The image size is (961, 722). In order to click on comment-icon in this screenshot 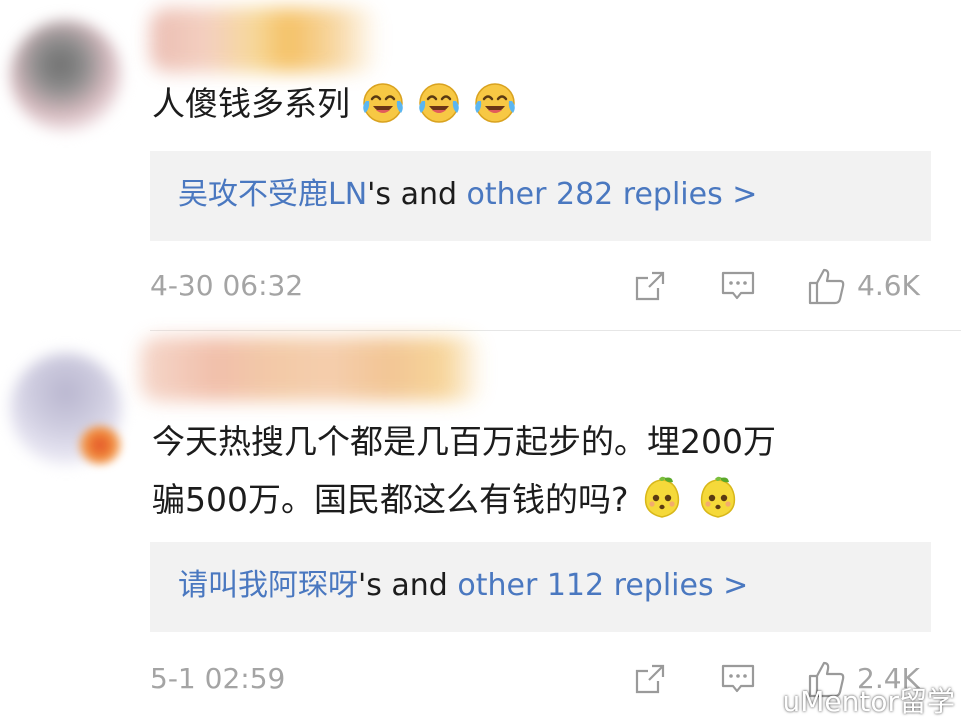, I will do `click(738, 285)`.